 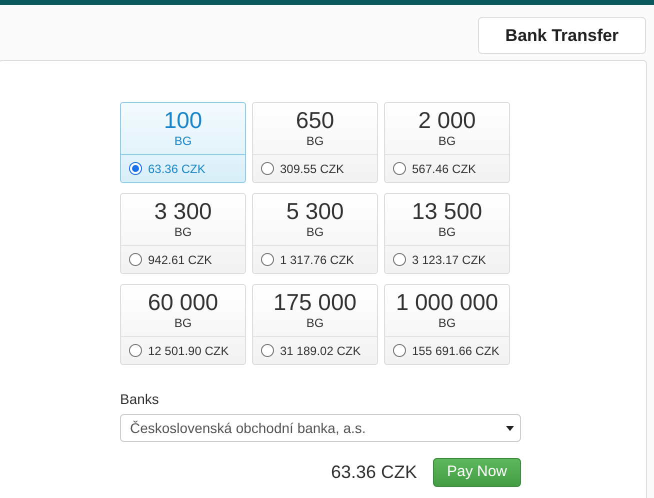 What do you see at coordinates (183, 302) in the screenshot?
I see `package-amount: 60 000` at bounding box center [183, 302].